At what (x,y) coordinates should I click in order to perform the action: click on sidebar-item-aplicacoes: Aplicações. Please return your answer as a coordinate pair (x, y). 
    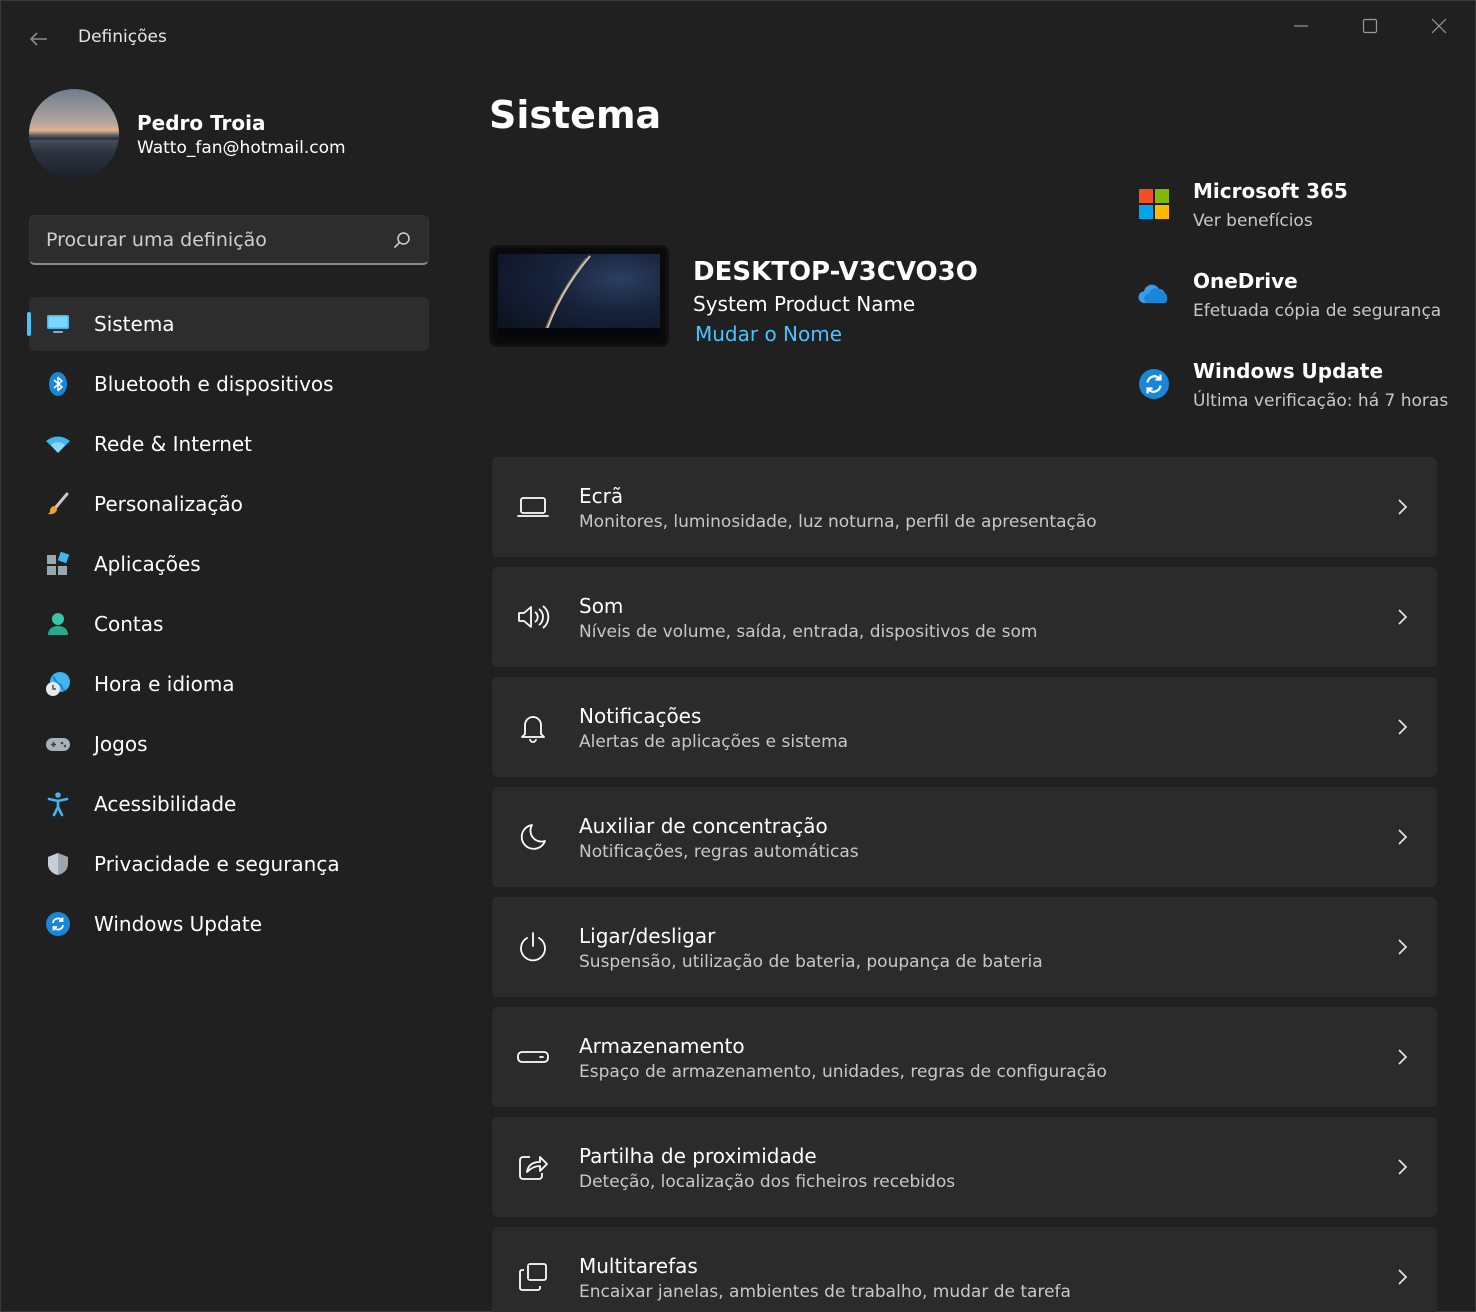
    Looking at the image, I should click on (229, 564).